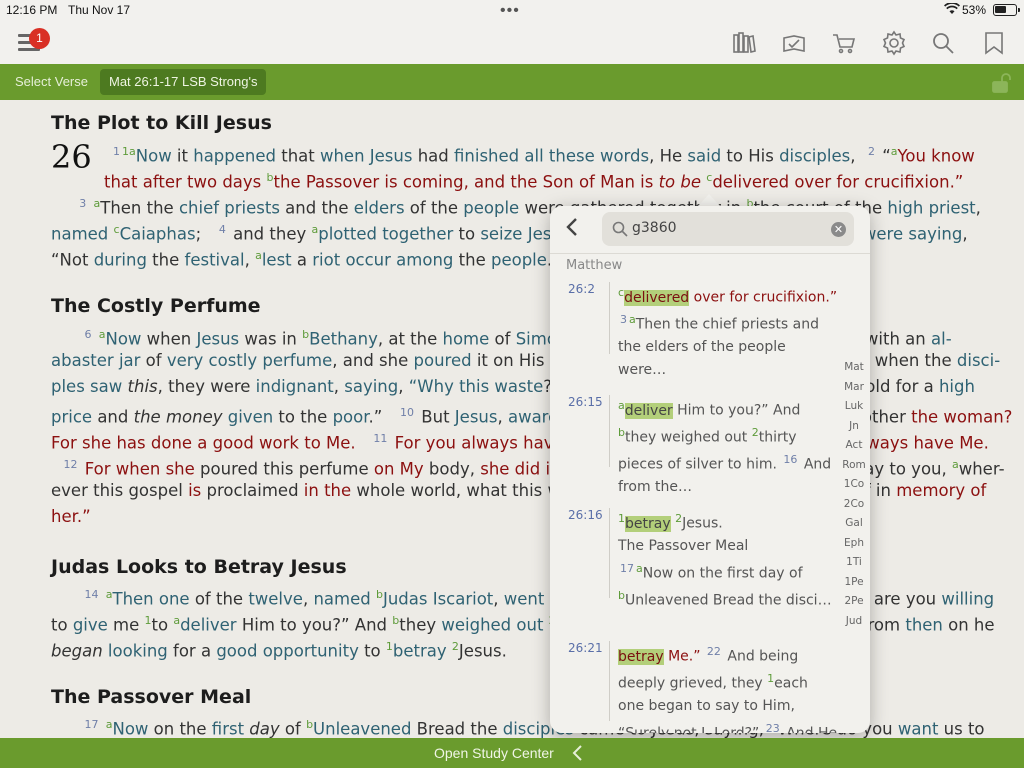 This screenshot has height=768, width=1024. What do you see at coordinates (854, 602) in the screenshot?
I see `index-item: 2Pe` at bounding box center [854, 602].